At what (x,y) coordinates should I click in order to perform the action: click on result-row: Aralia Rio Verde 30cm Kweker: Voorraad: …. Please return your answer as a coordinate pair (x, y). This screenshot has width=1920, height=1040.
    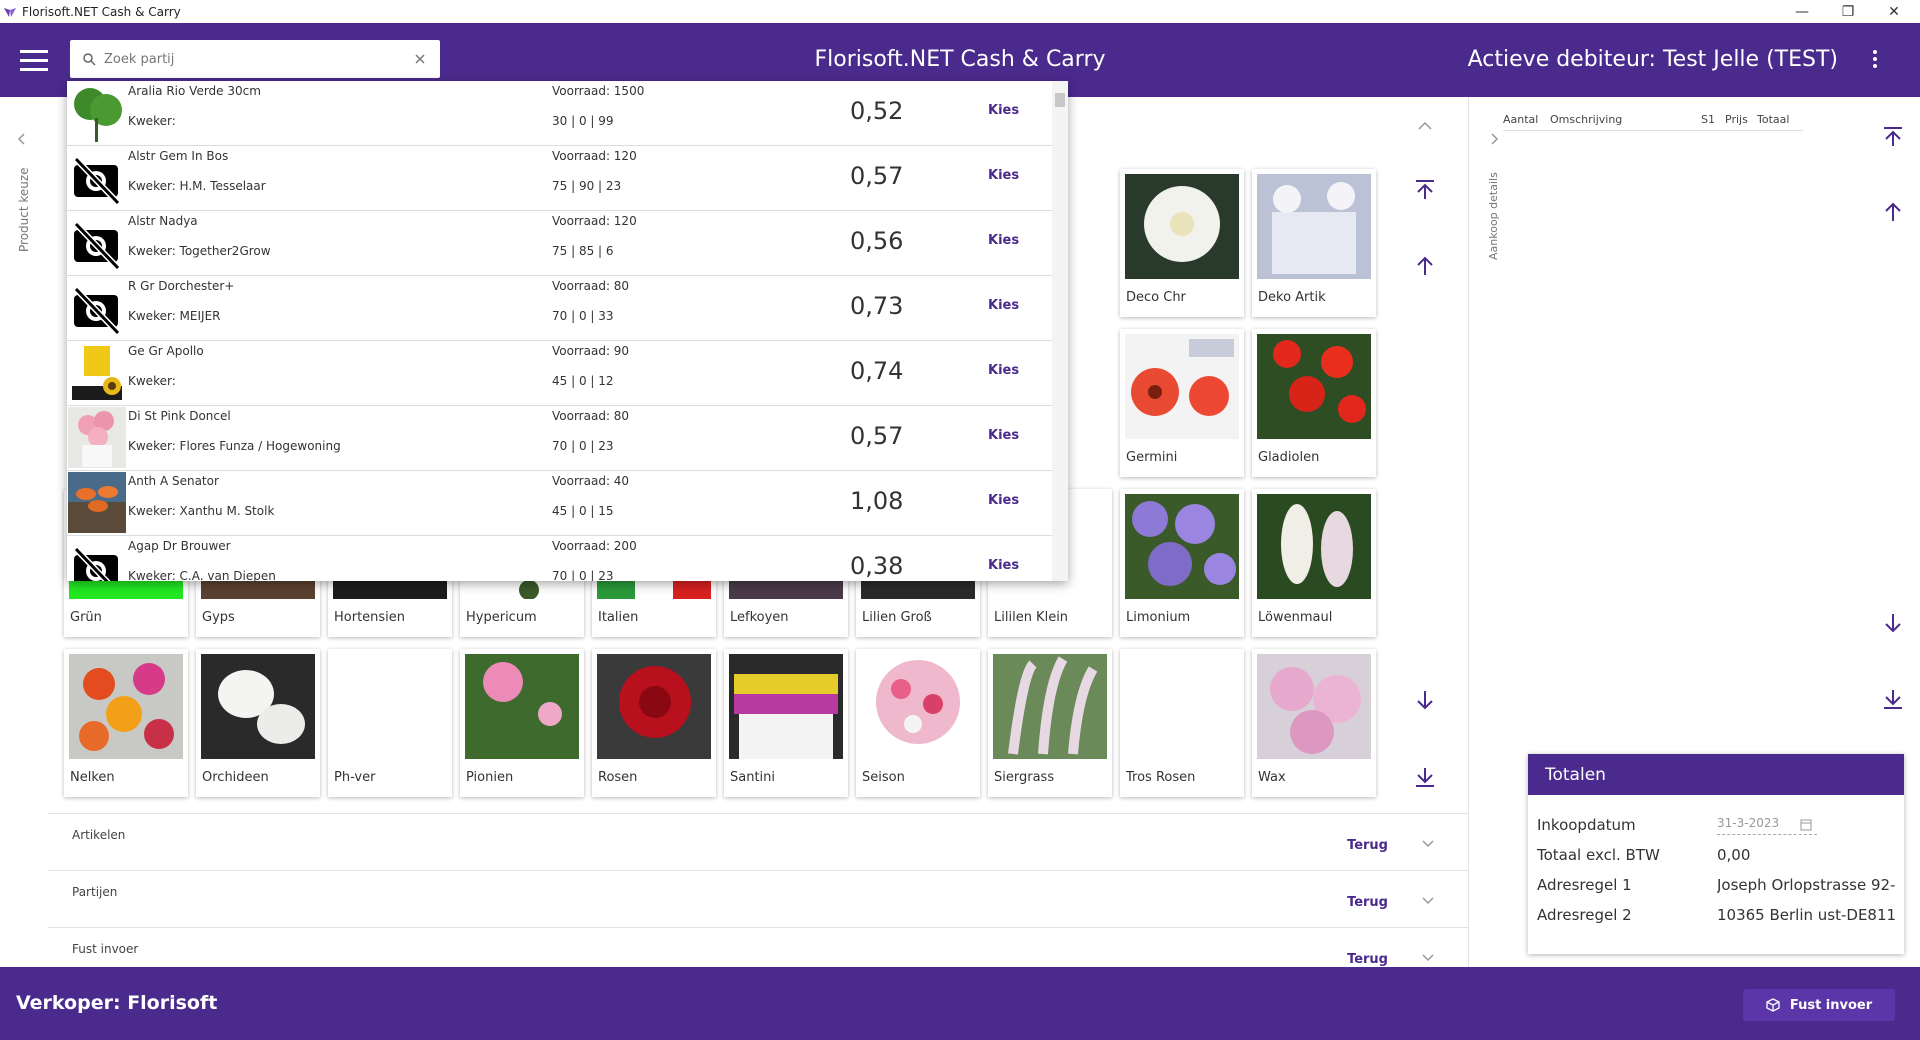
    Looking at the image, I should click on (559, 113).